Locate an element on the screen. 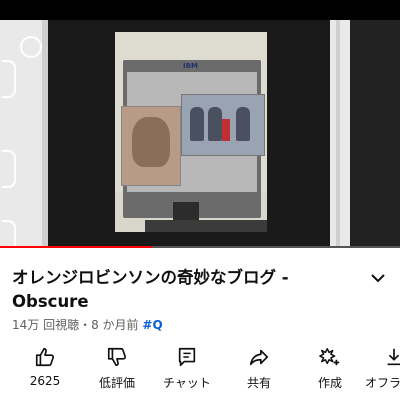  like-count: 2625 is located at coordinates (45, 381).